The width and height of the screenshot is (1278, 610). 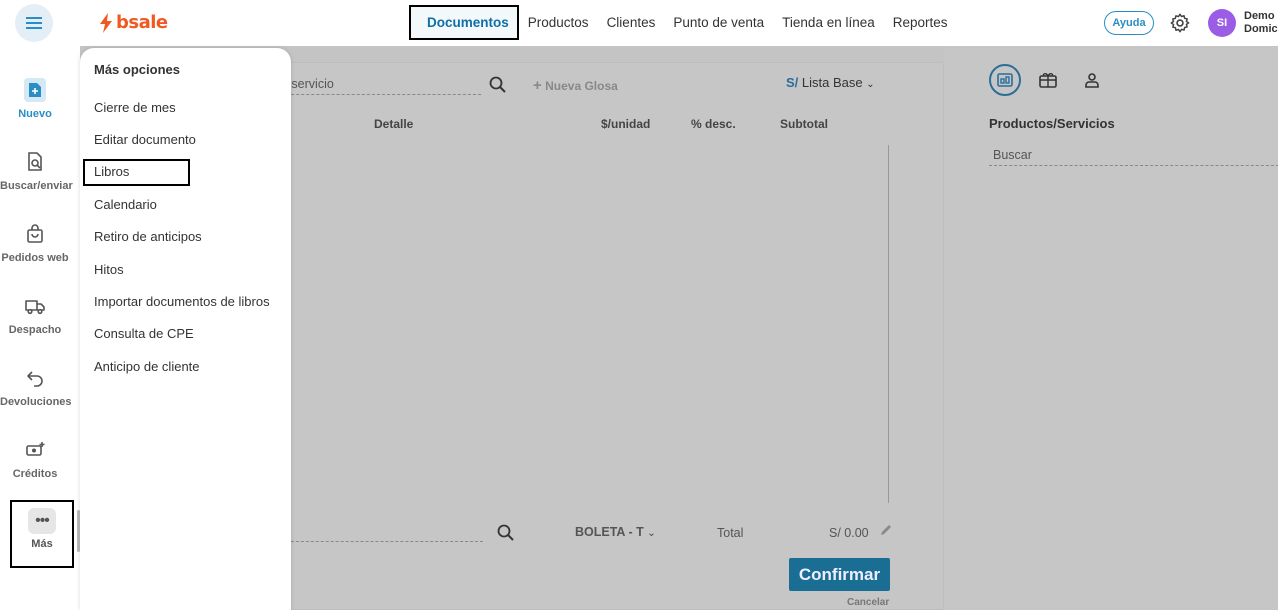 I want to click on products-panel-title: Productos/Servicios, so click(x=1052, y=123).